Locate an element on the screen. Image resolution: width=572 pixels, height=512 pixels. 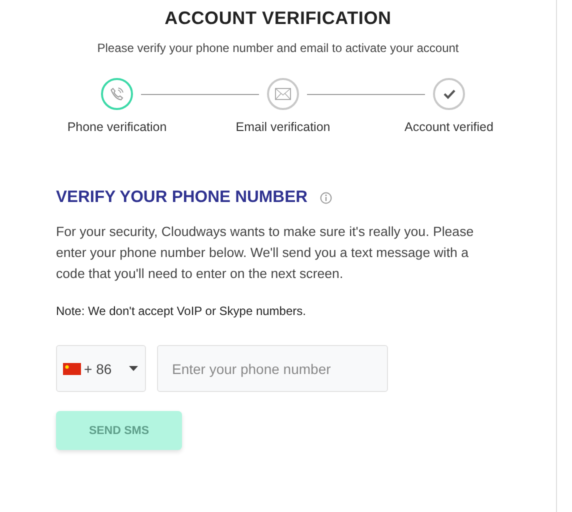
phone-input: Enter your phone number is located at coordinates (272, 368).